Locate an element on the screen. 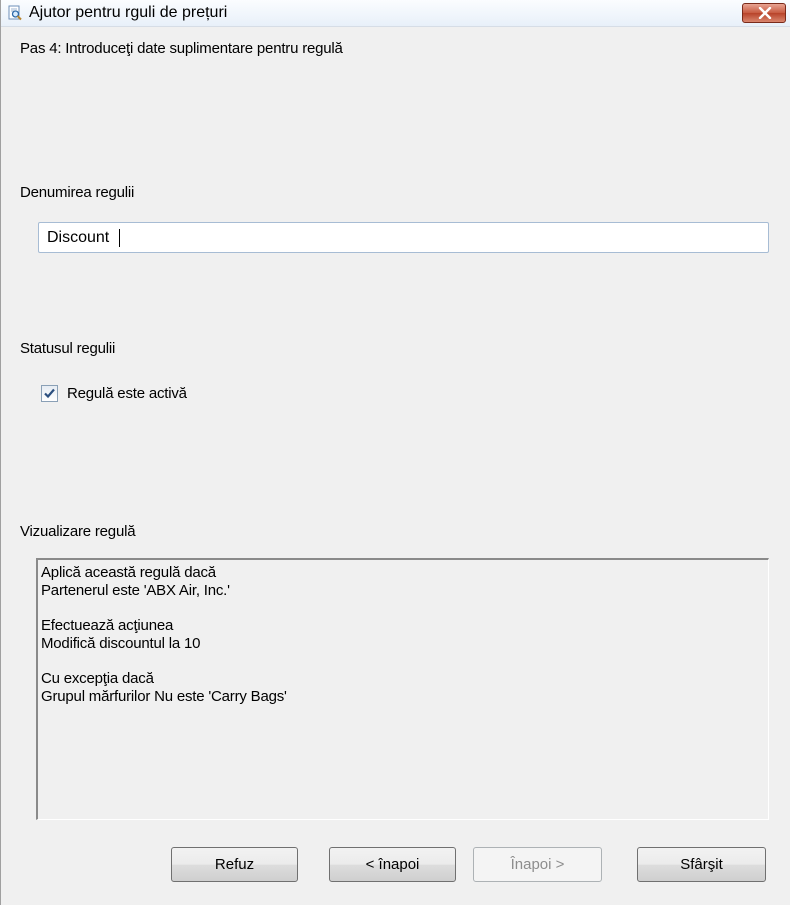 The height and width of the screenshot is (905, 790). preview-line: Efectuează acţiunea is located at coordinates (107, 625).